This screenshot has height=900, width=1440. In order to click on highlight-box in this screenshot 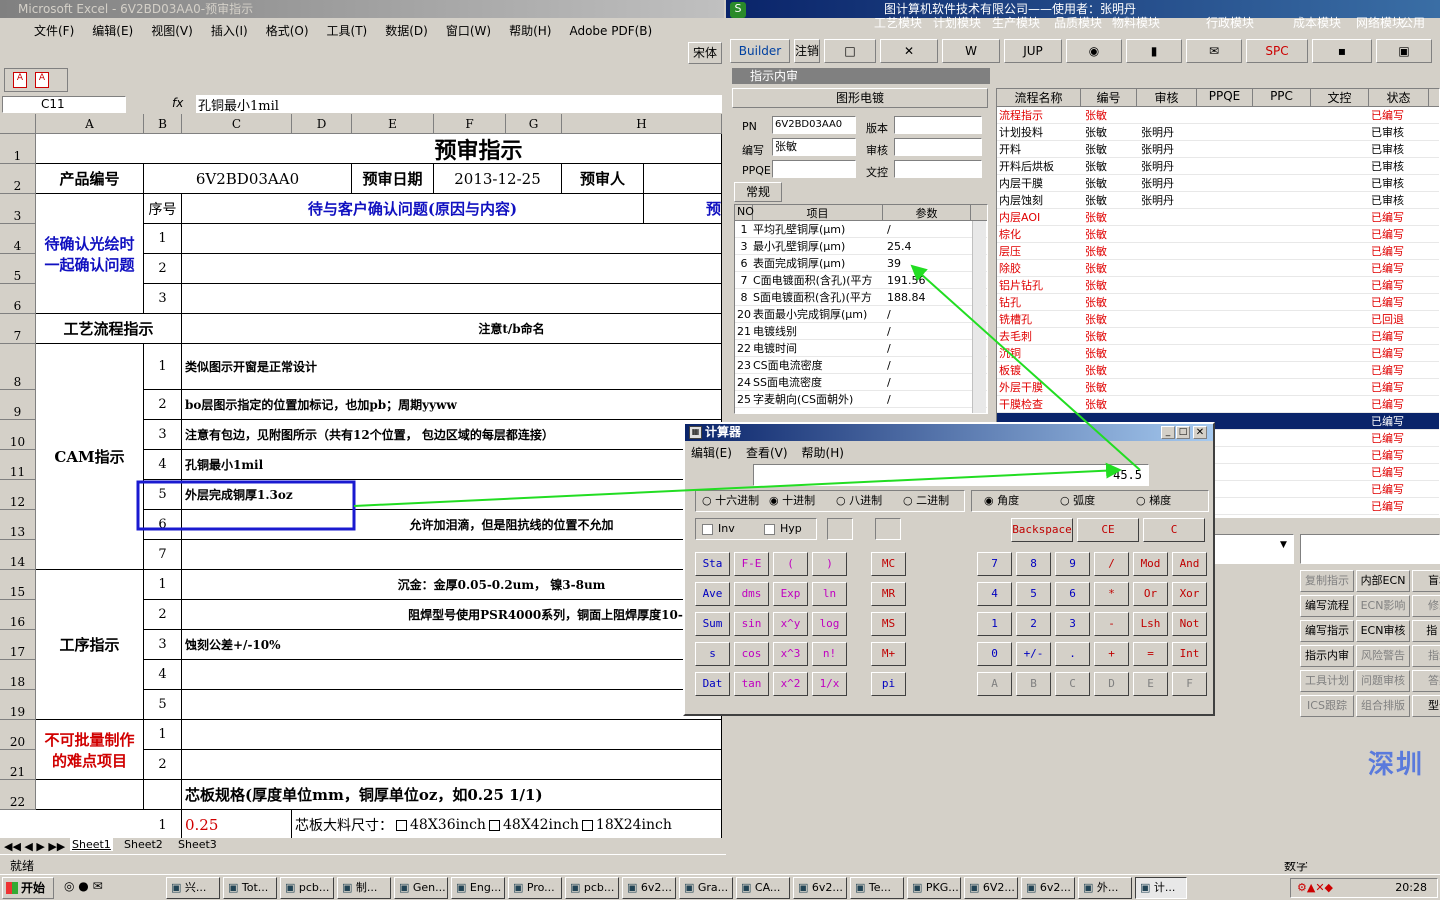, I will do `click(246, 505)`.